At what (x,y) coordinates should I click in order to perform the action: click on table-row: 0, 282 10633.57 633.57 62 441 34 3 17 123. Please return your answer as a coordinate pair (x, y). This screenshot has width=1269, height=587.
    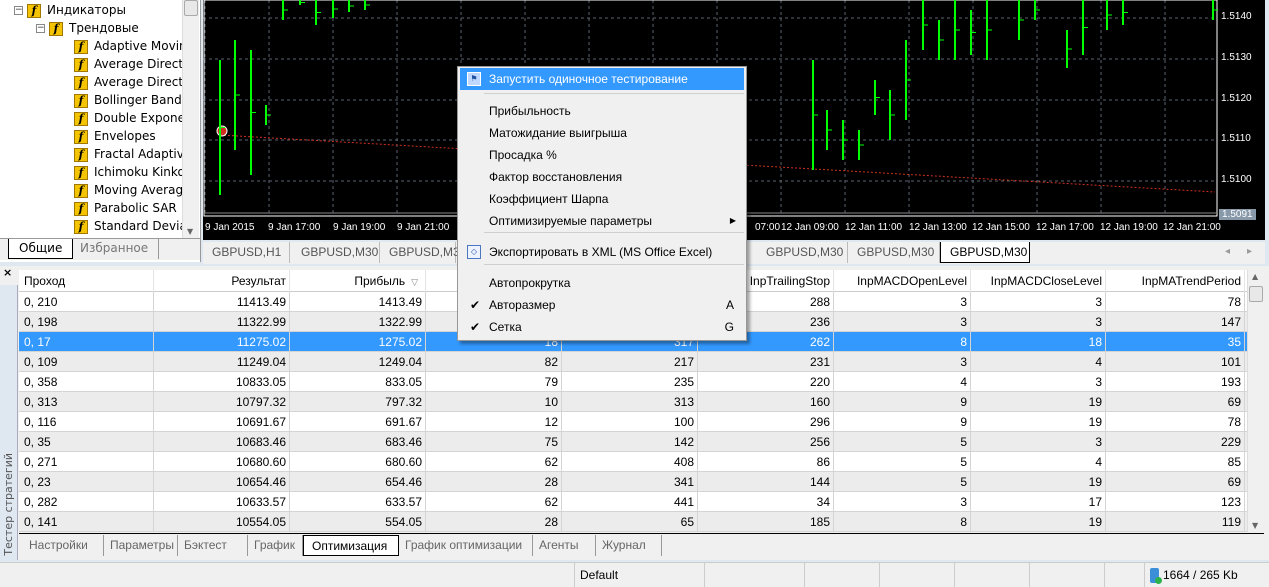
    Looking at the image, I should click on (633, 502).